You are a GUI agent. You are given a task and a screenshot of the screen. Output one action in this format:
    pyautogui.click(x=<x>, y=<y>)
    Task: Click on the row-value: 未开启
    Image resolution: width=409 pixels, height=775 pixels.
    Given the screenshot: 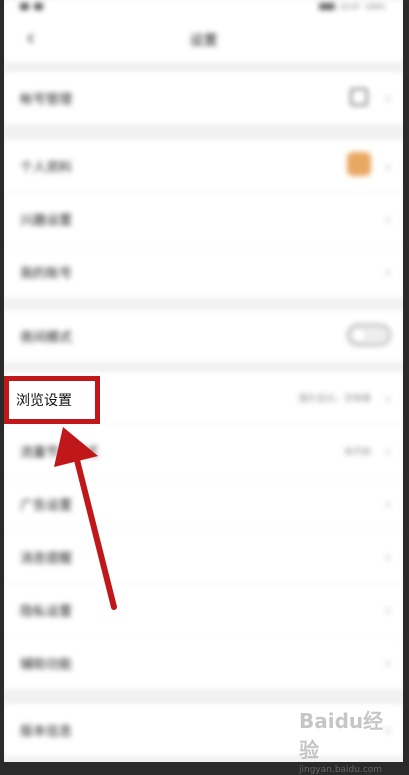 What is the action you would take?
    pyautogui.click(x=357, y=452)
    